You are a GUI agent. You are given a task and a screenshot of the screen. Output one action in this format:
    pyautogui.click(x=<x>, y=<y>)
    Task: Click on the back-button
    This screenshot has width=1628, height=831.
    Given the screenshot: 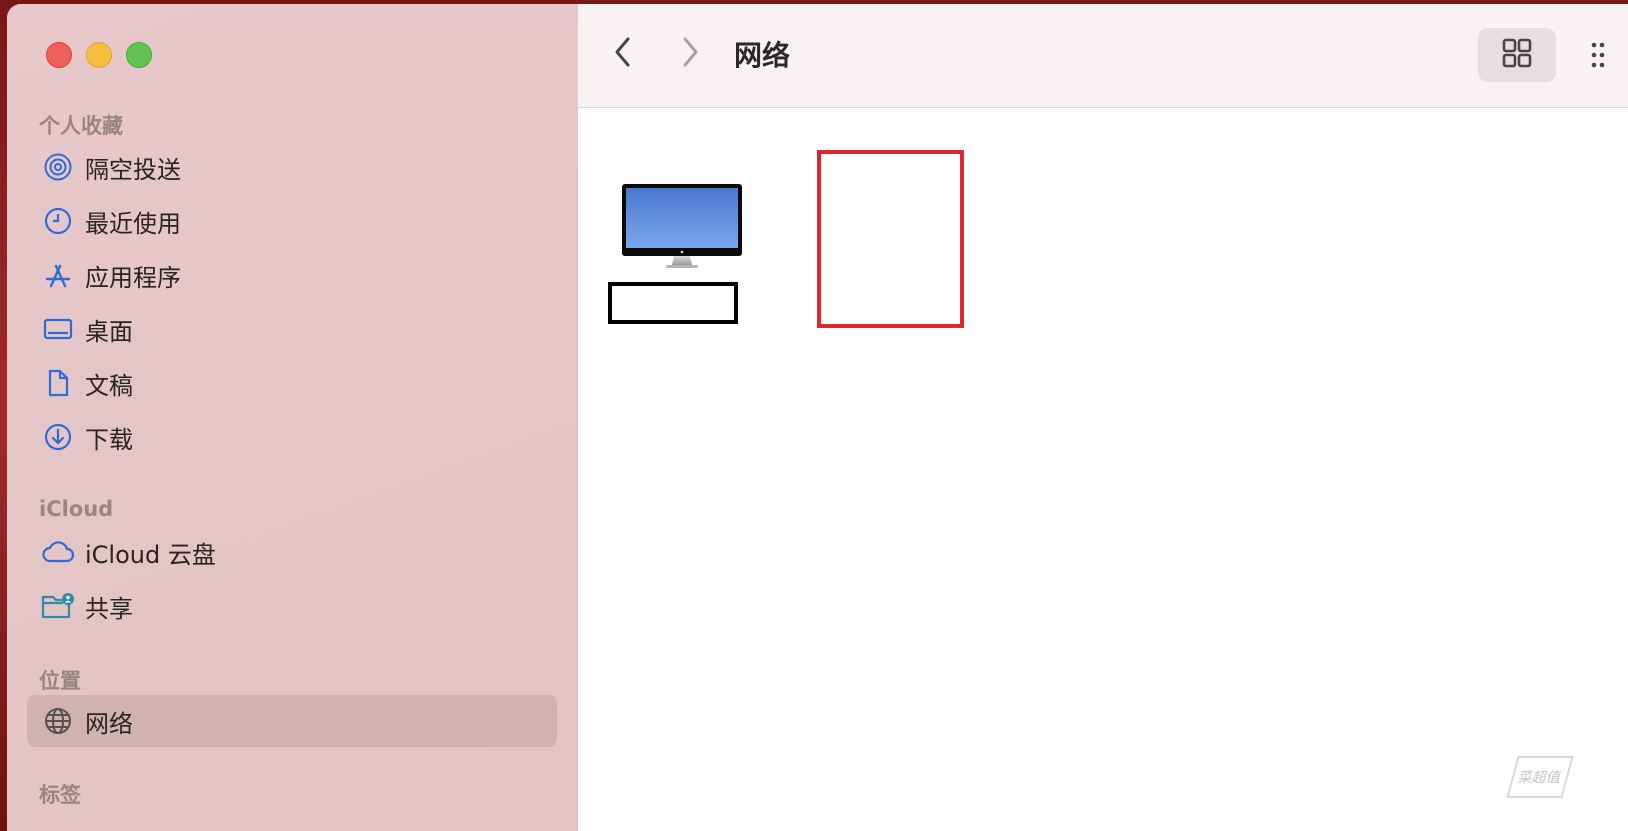 What is the action you would take?
    pyautogui.click(x=623, y=54)
    